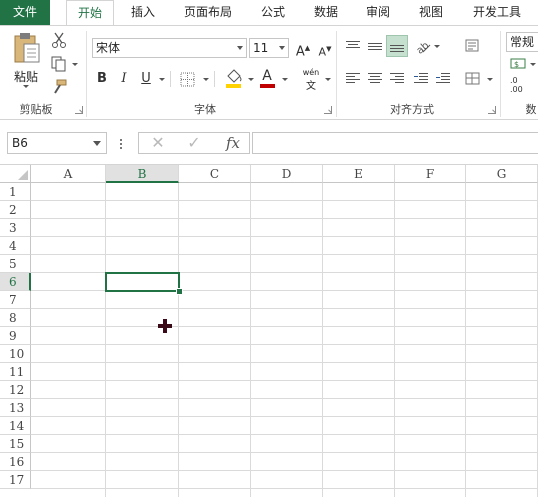  Describe the element at coordinates (497, 12) in the screenshot. I see `tab-developer: 开发工具` at that location.